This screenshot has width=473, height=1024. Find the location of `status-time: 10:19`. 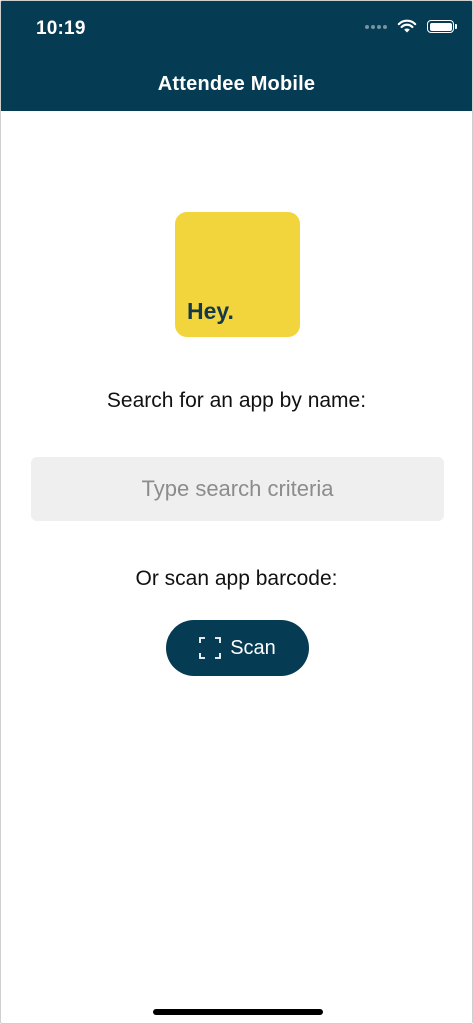

status-time: 10:19 is located at coordinates (61, 28).